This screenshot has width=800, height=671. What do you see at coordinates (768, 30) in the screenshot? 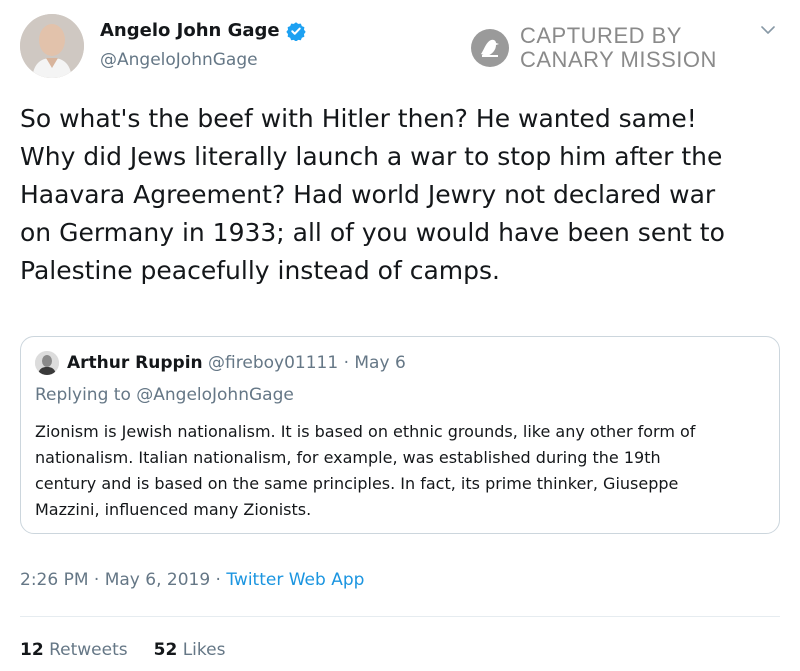
I see `chevron-down-icon` at bounding box center [768, 30].